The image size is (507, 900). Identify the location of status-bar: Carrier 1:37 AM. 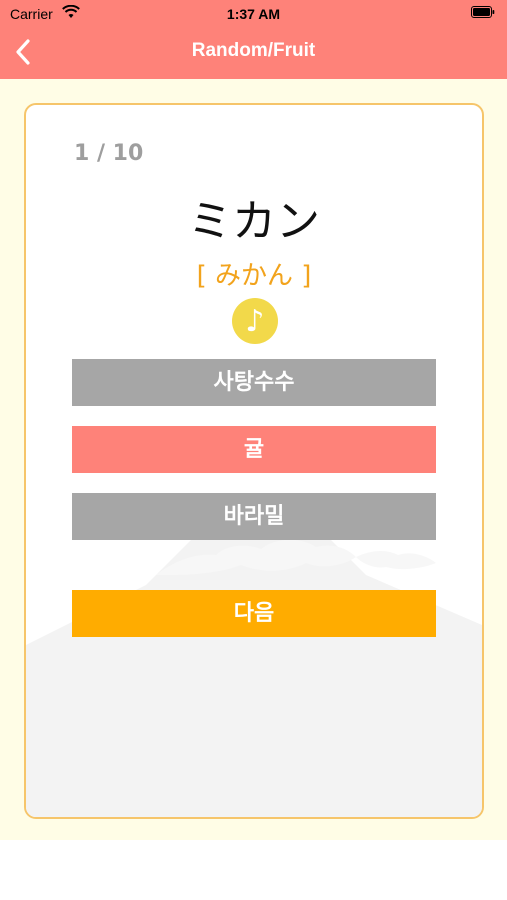
(253, 14).